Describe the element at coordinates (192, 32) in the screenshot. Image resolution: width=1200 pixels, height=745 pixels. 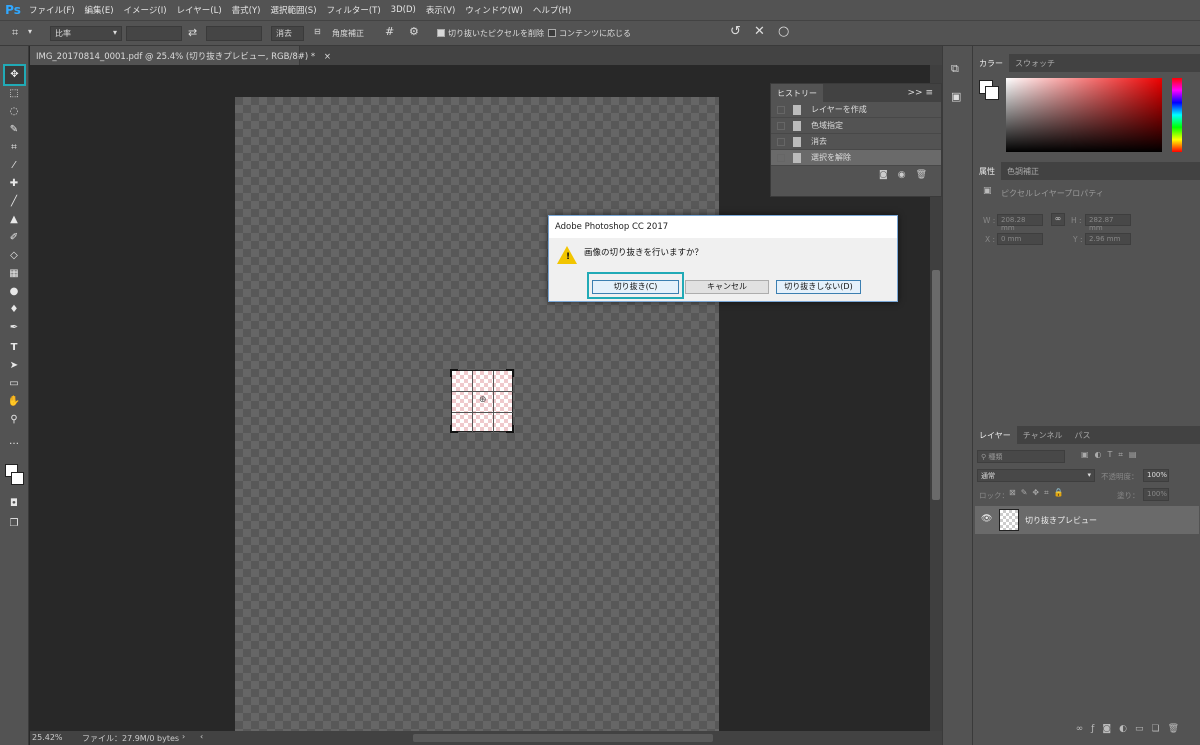
I see `swap-icon: ⇄` at that location.